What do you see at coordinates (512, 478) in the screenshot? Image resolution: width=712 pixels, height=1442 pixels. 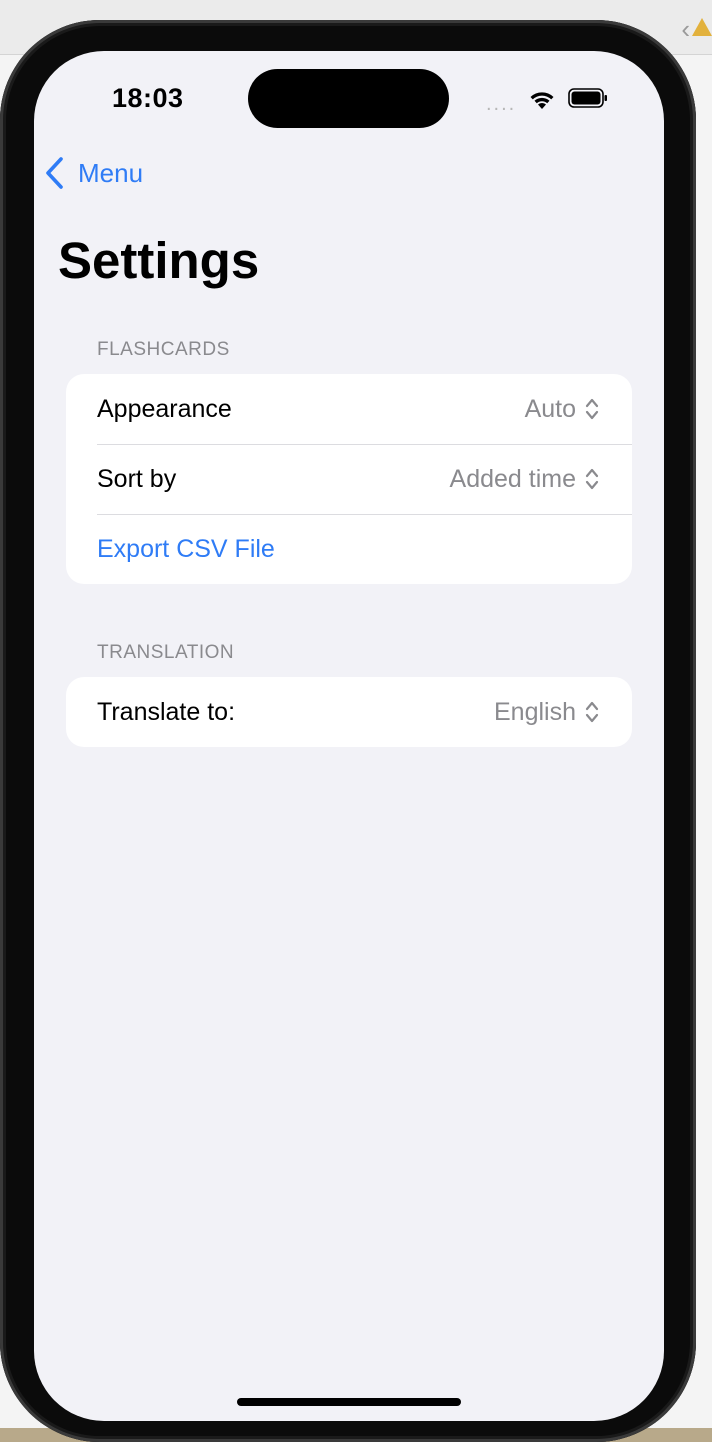 I see `sort-by-value: Added time` at bounding box center [512, 478].